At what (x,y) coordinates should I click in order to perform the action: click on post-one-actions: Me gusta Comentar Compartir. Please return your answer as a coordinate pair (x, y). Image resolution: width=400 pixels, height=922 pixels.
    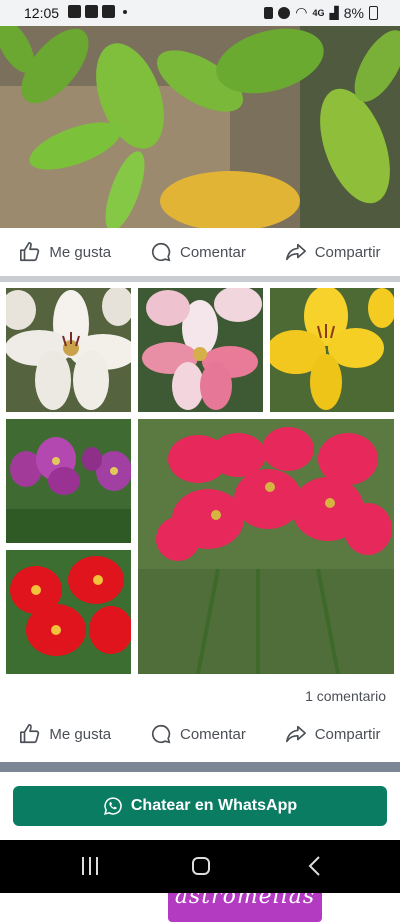
    Looking at the image, I should click on (200, 252).